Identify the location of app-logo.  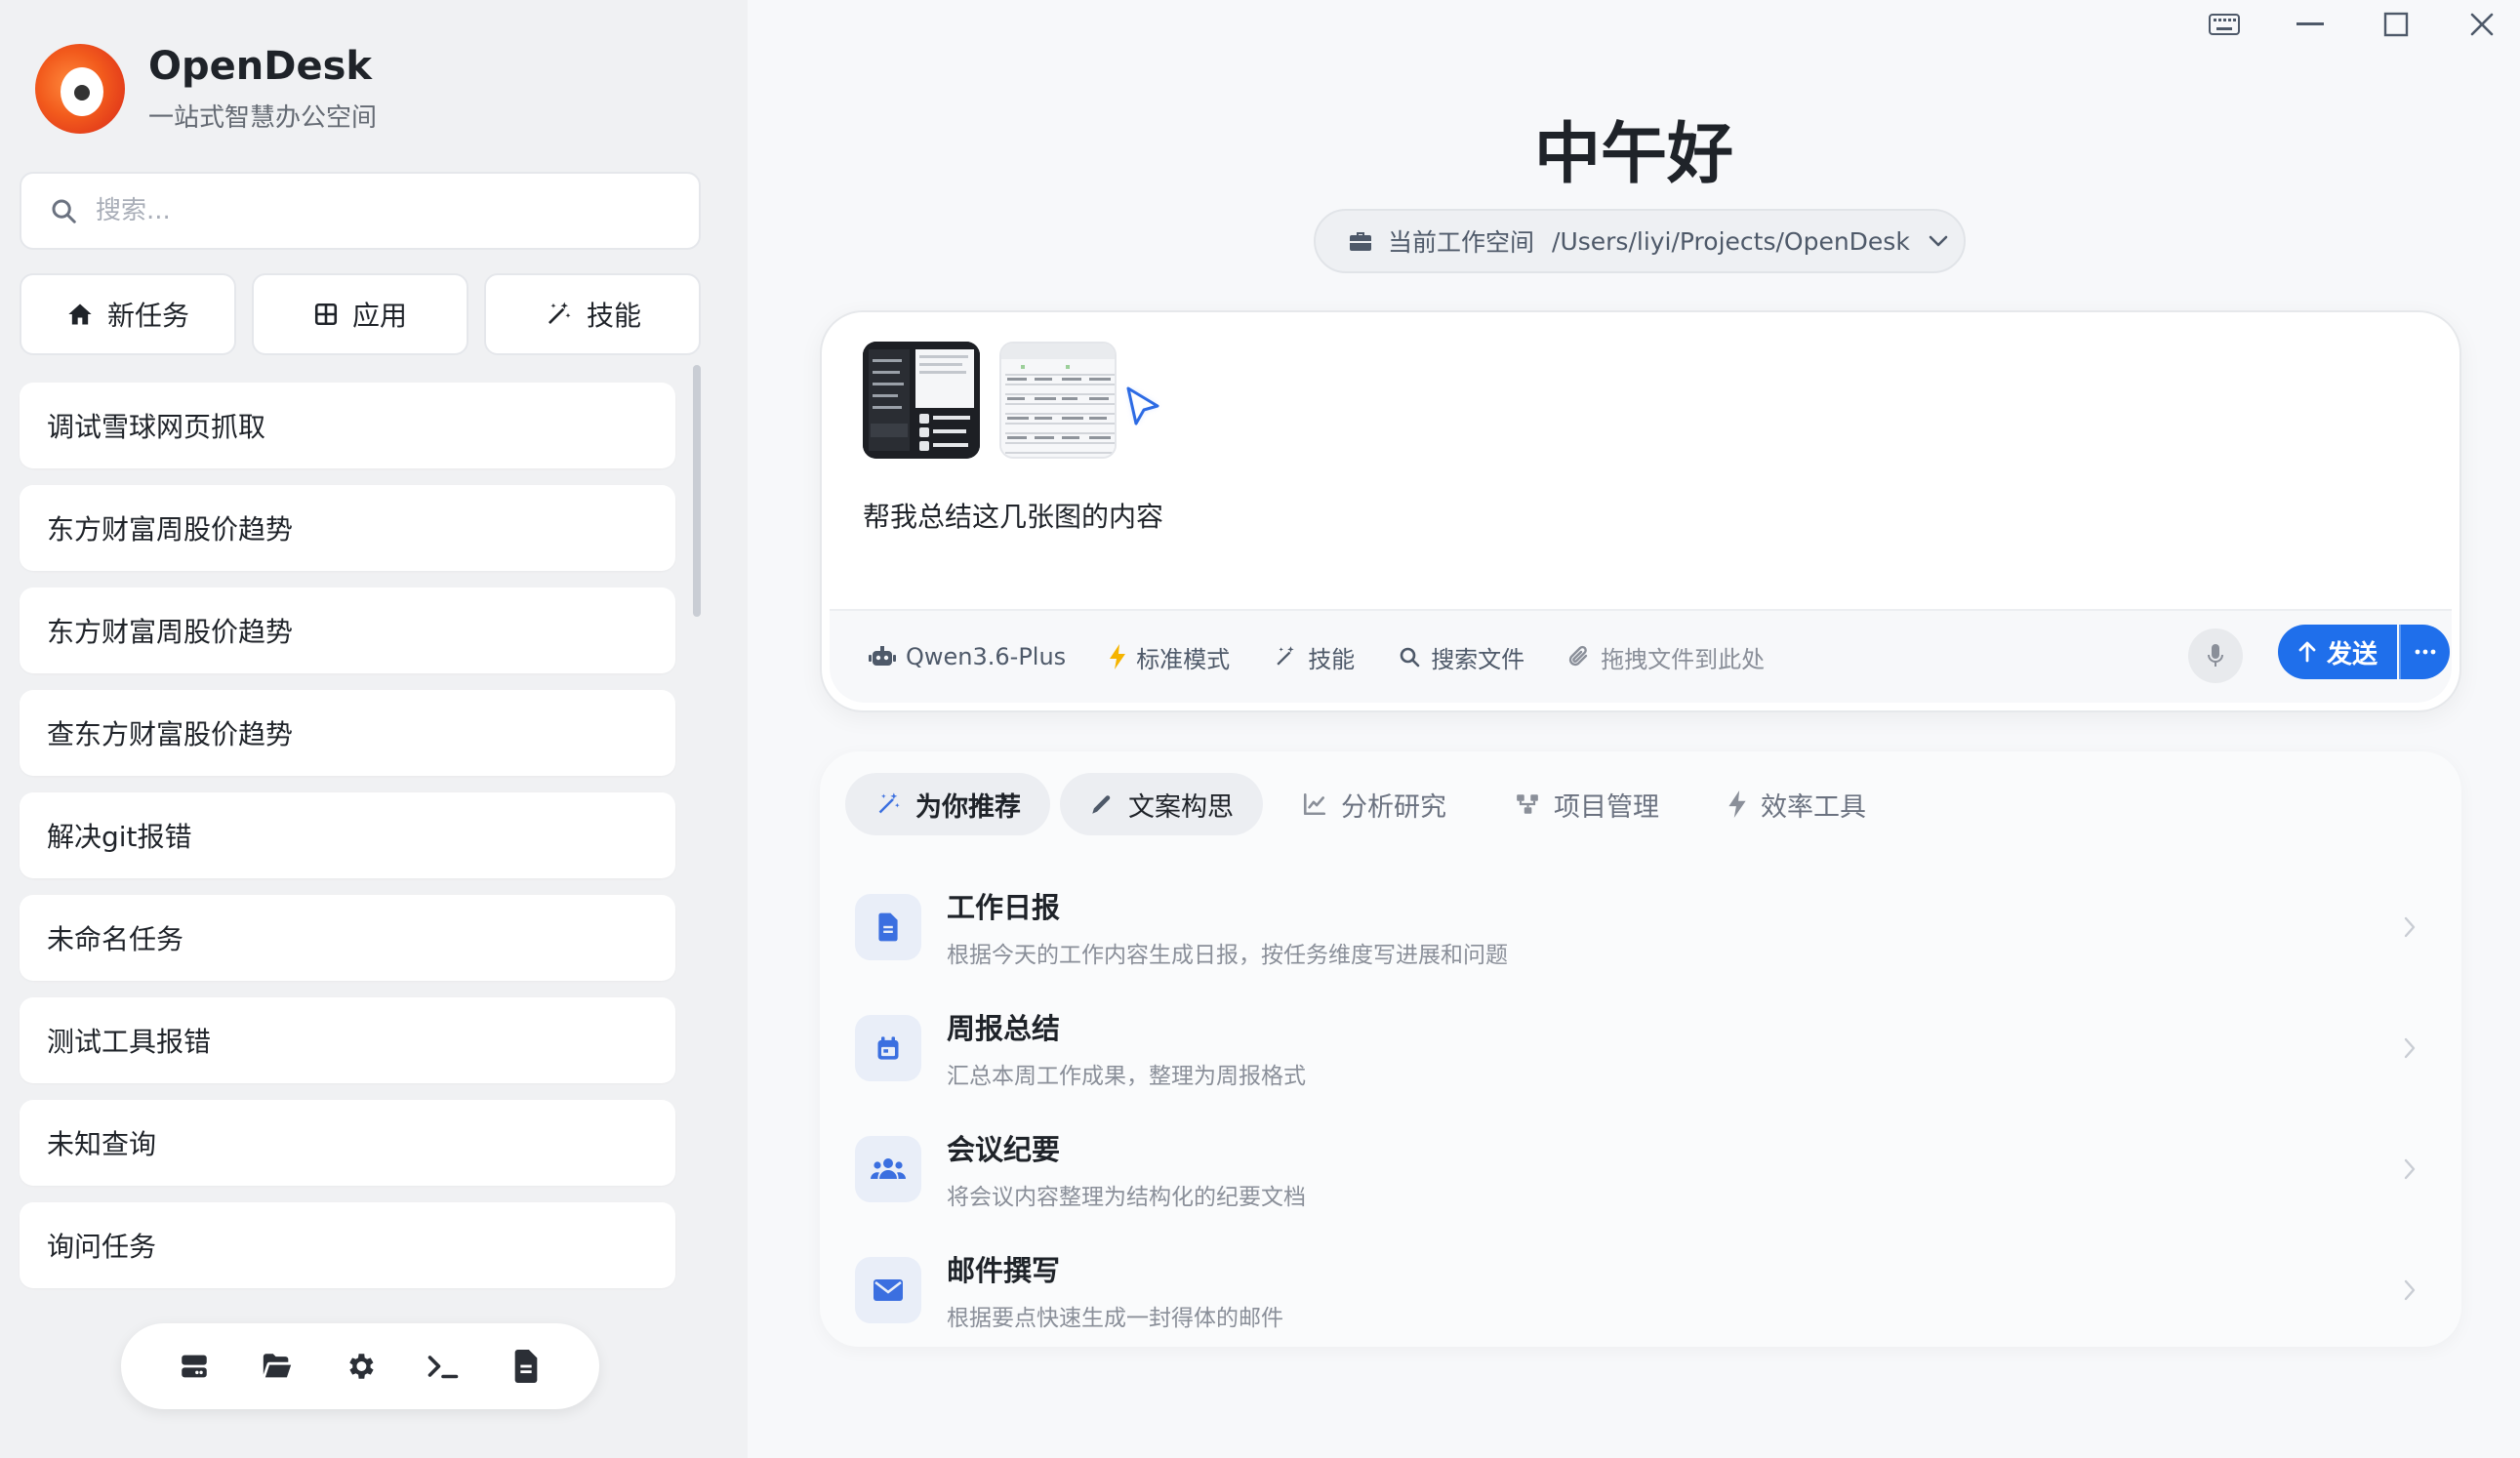
(80, 89).